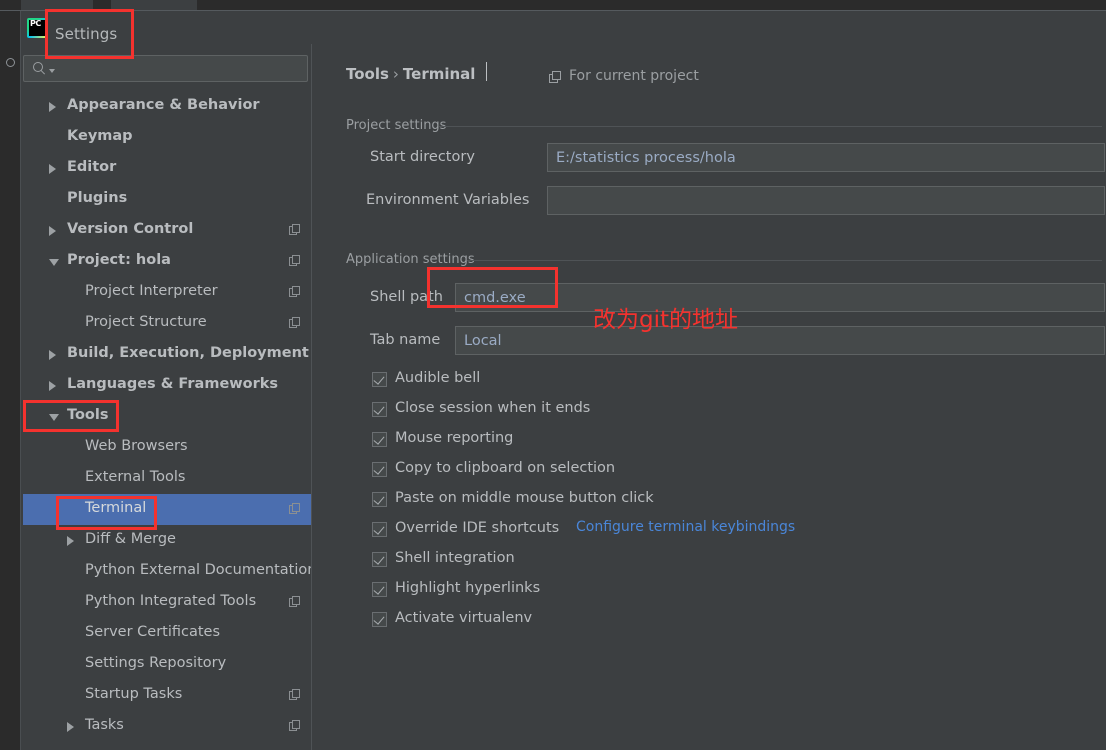 The width and height of the screenshot is (1106, 750). I want to click on sidebar-item-external-tools: External Tools, so click(167, 478).